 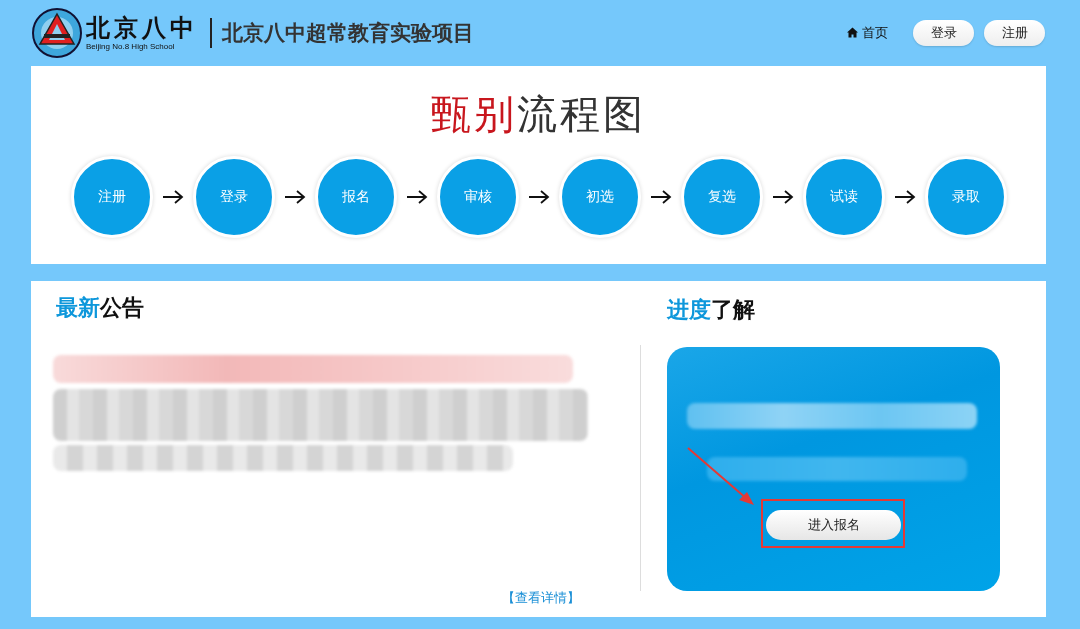 What do you see at coordinates (142, 28) in the screenshot?
I see `logo-text: 北京八中` at bounding box center [142, 28].